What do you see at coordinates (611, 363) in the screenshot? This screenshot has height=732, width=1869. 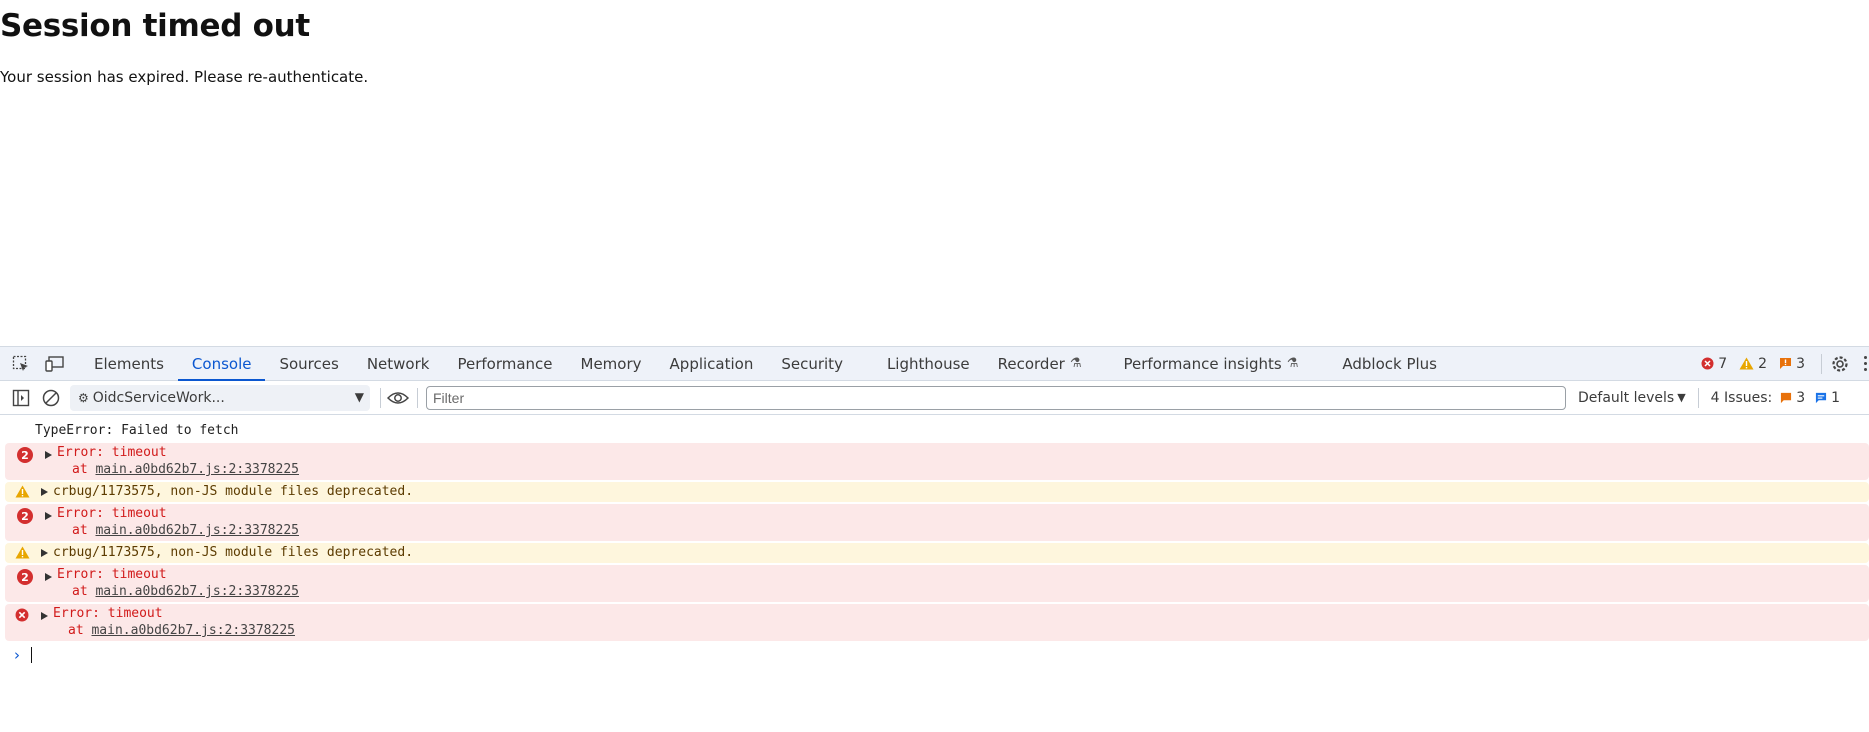 I see `tab-memory: Memory` at bounding box center [611, 363].